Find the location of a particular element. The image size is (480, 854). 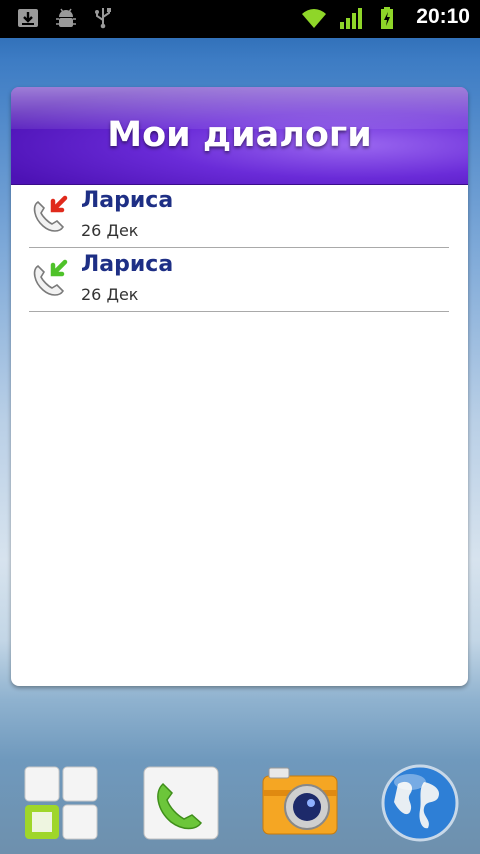

incoming-call-icon is located at coordinates (50, 277).